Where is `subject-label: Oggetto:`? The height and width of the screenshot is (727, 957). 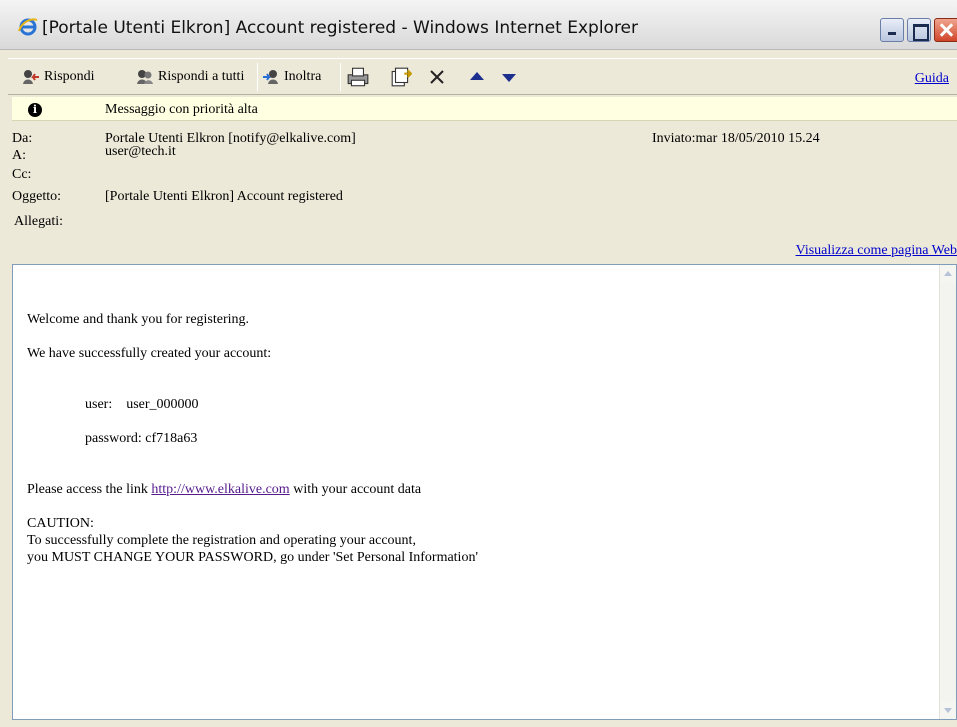 subject-label: Oggetto: is located at coordinates (36, 196).